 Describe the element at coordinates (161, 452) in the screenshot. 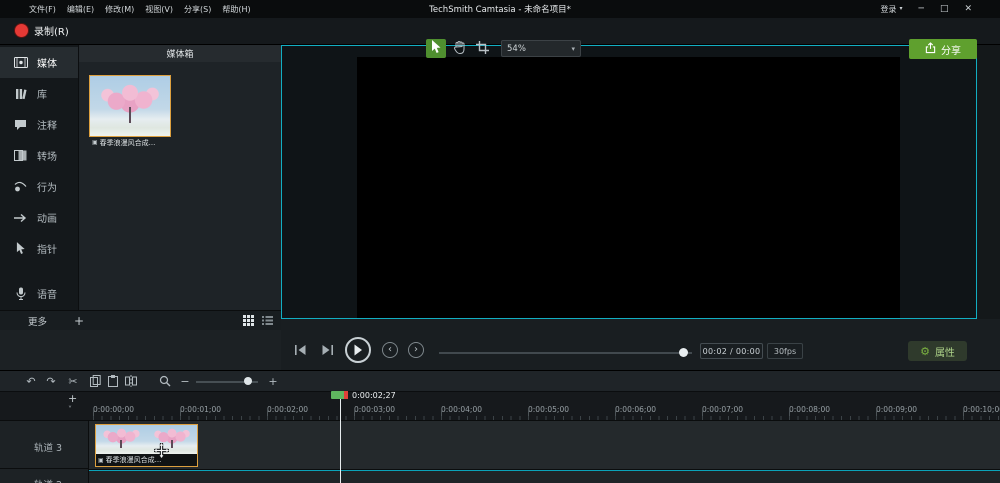

I see `move-cursor-icon` at that location.